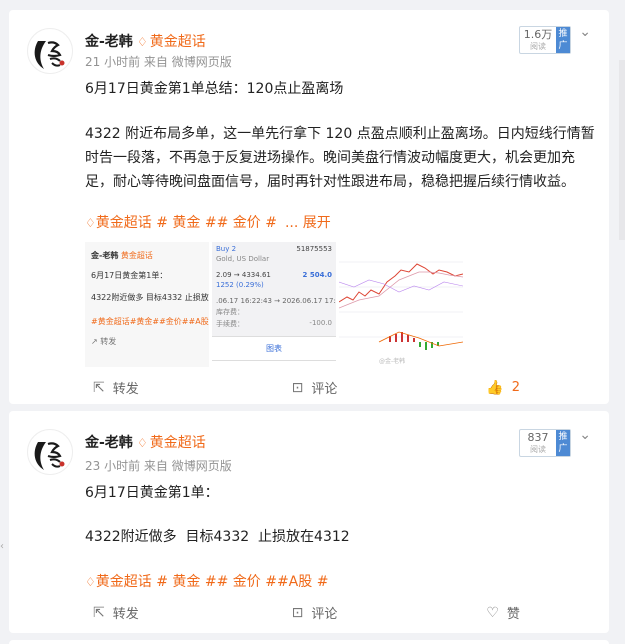 The width and height of the screenshot is (625, 644). I want to click on weibo-post-card, so click(309, 642).